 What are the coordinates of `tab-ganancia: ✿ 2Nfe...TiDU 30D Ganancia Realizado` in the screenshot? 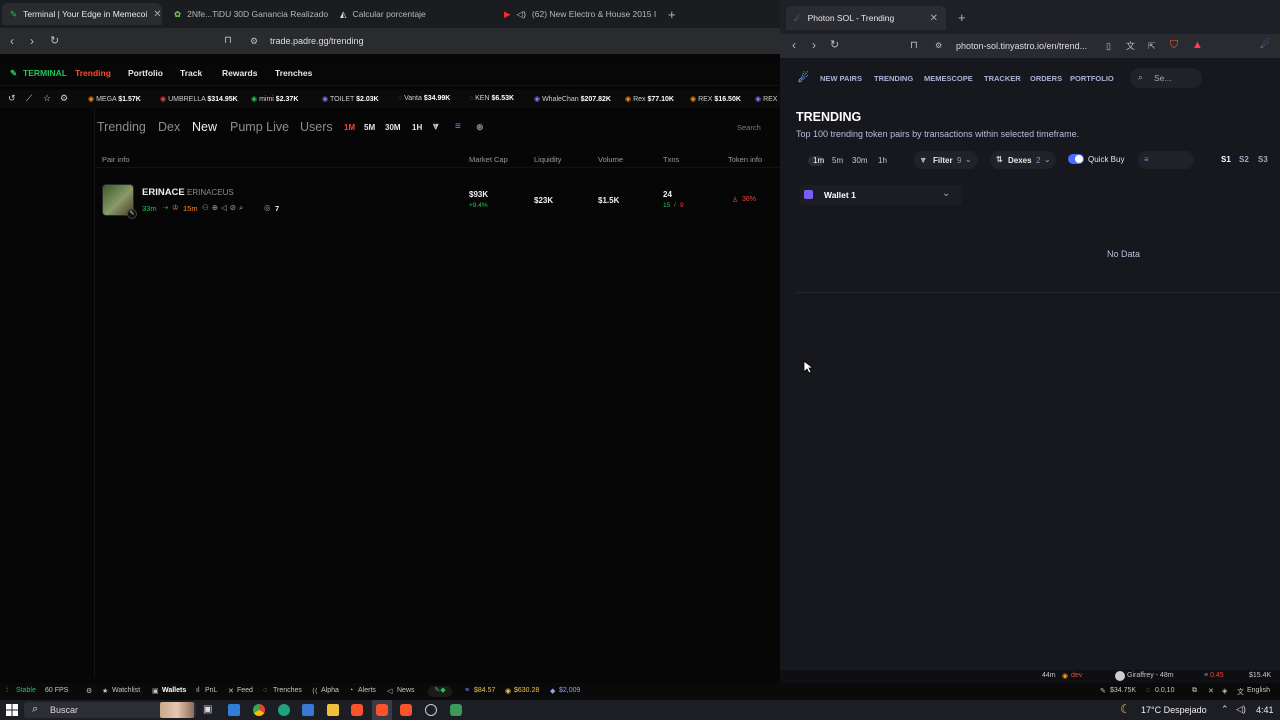 It's located at (248, 14).